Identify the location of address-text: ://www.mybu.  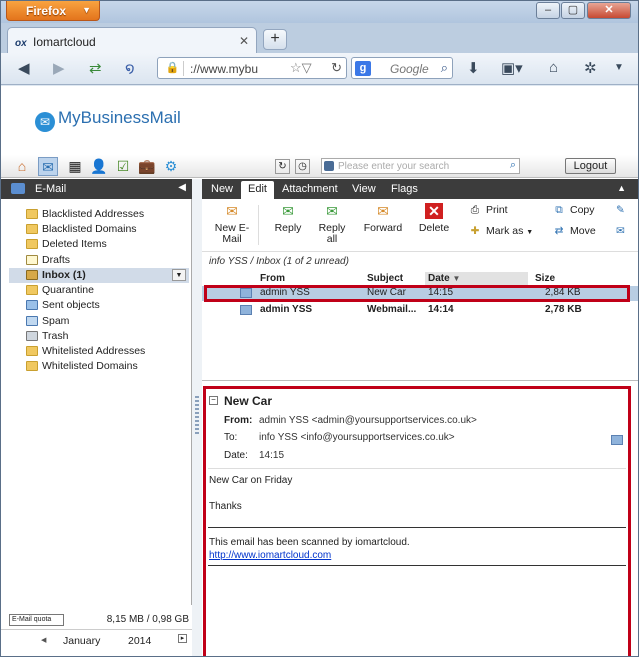
(224, 69).